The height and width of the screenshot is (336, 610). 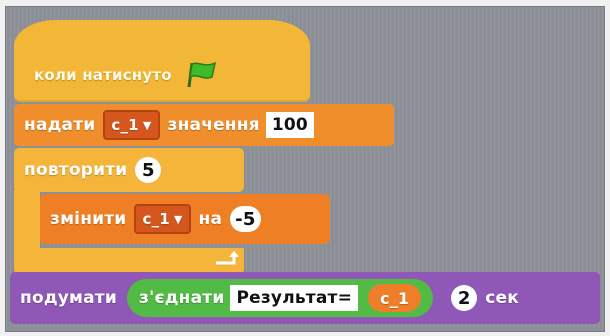 I want to click on join-text-input: Результат=, so click(x=294, y=298).